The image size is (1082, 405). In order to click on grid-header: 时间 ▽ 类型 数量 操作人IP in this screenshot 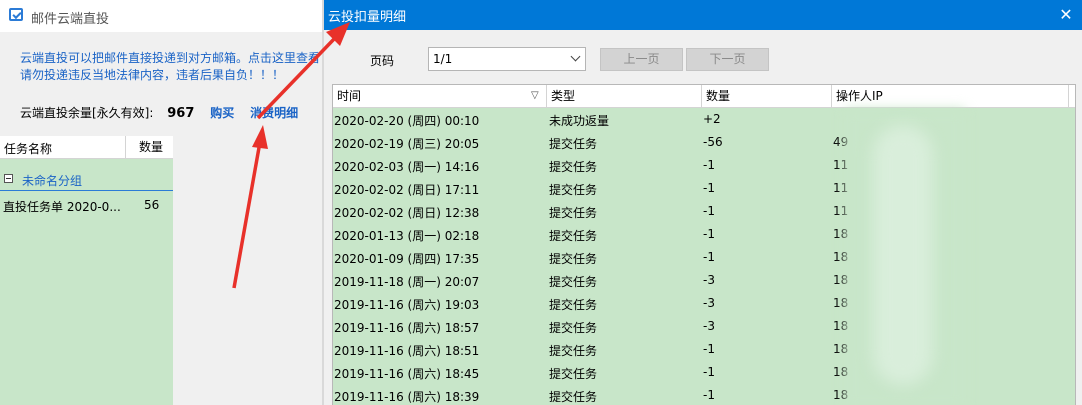, I will do `click(704, 96)`.